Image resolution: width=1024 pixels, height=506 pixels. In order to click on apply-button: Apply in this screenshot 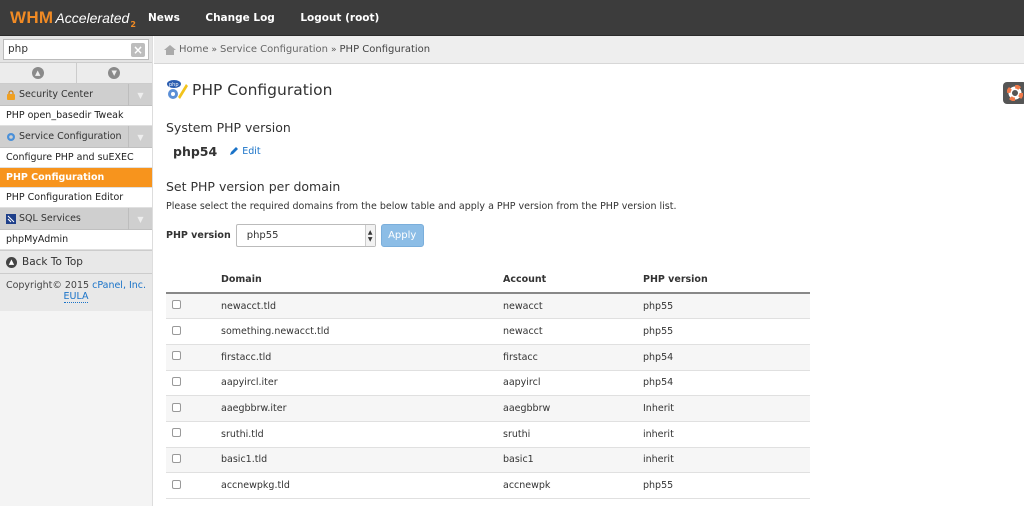, I will do `click(402, 235)`.